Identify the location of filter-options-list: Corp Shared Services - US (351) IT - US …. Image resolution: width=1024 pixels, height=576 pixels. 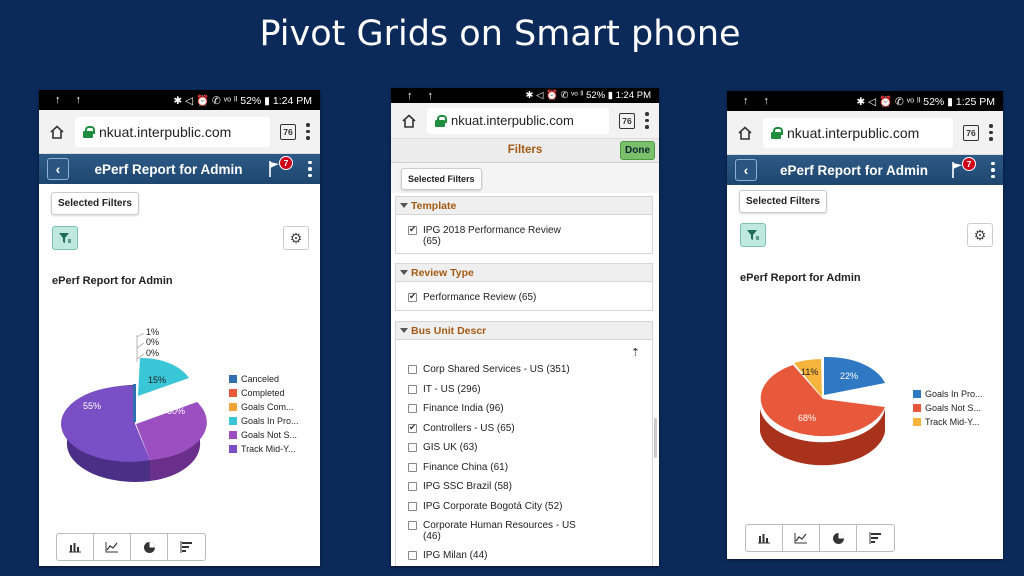
(524, 465).